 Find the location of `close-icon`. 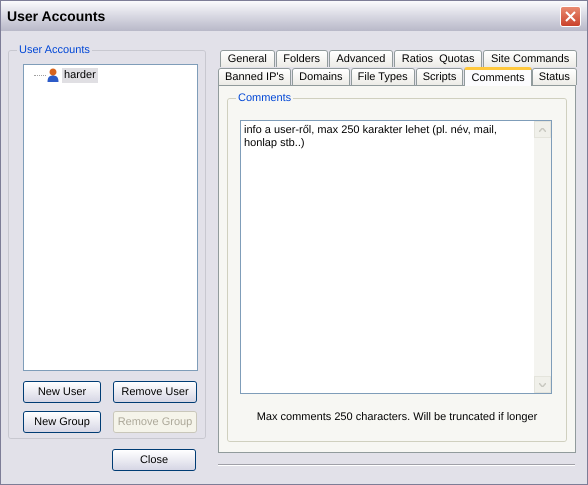

close-icon is located at coordinates (570, 16).